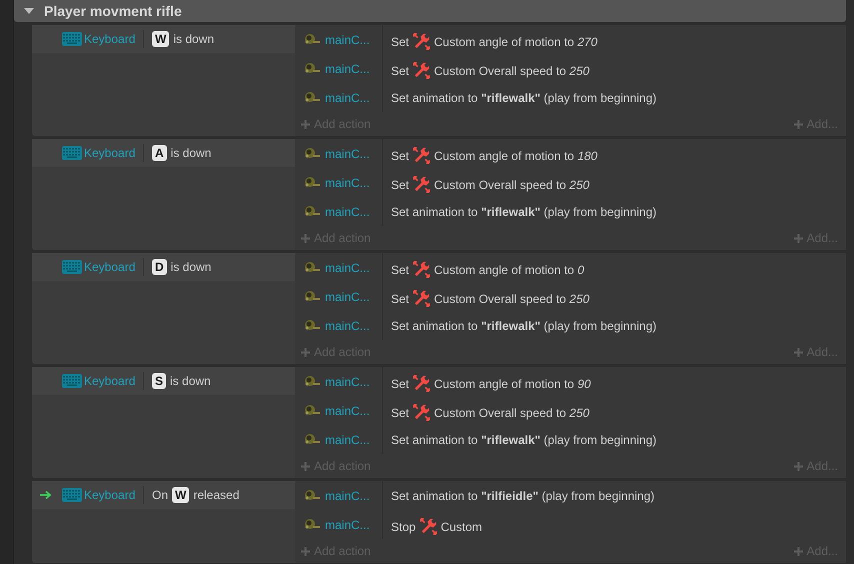  What do you see at coordinates (216, 495) in the screenshot?
I see `condition-text: released` at bounding box center [216, 495].